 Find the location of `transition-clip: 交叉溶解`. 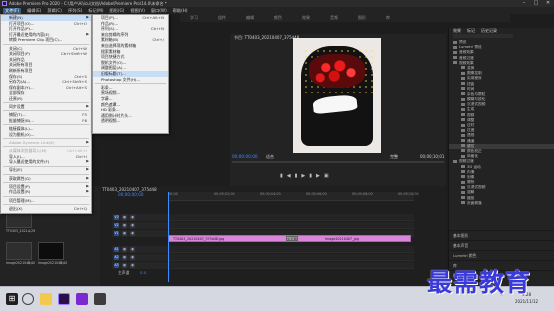

transition-clip: 交叉溶解 is located at coordinates (292, 238).